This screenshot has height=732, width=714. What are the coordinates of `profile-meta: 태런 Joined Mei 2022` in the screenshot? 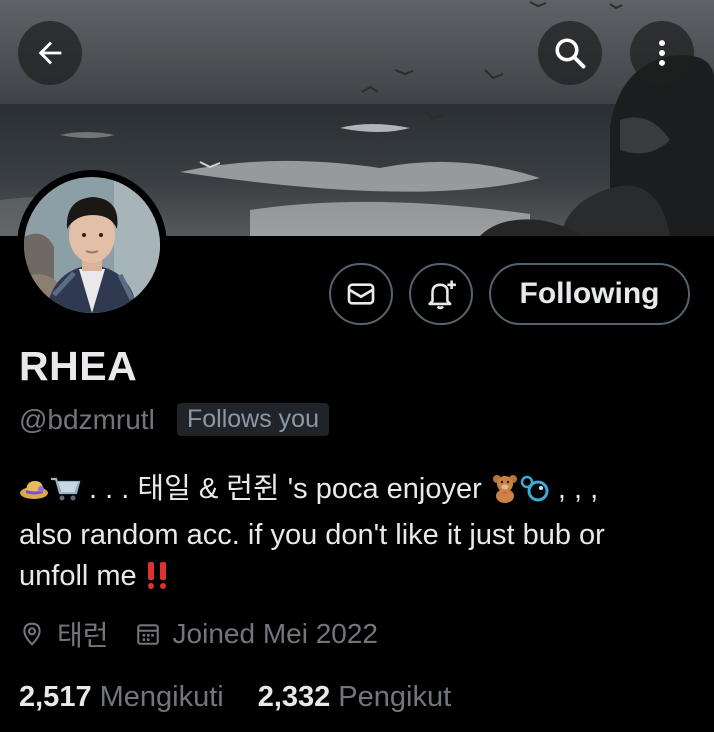 It's located at (198, 634).